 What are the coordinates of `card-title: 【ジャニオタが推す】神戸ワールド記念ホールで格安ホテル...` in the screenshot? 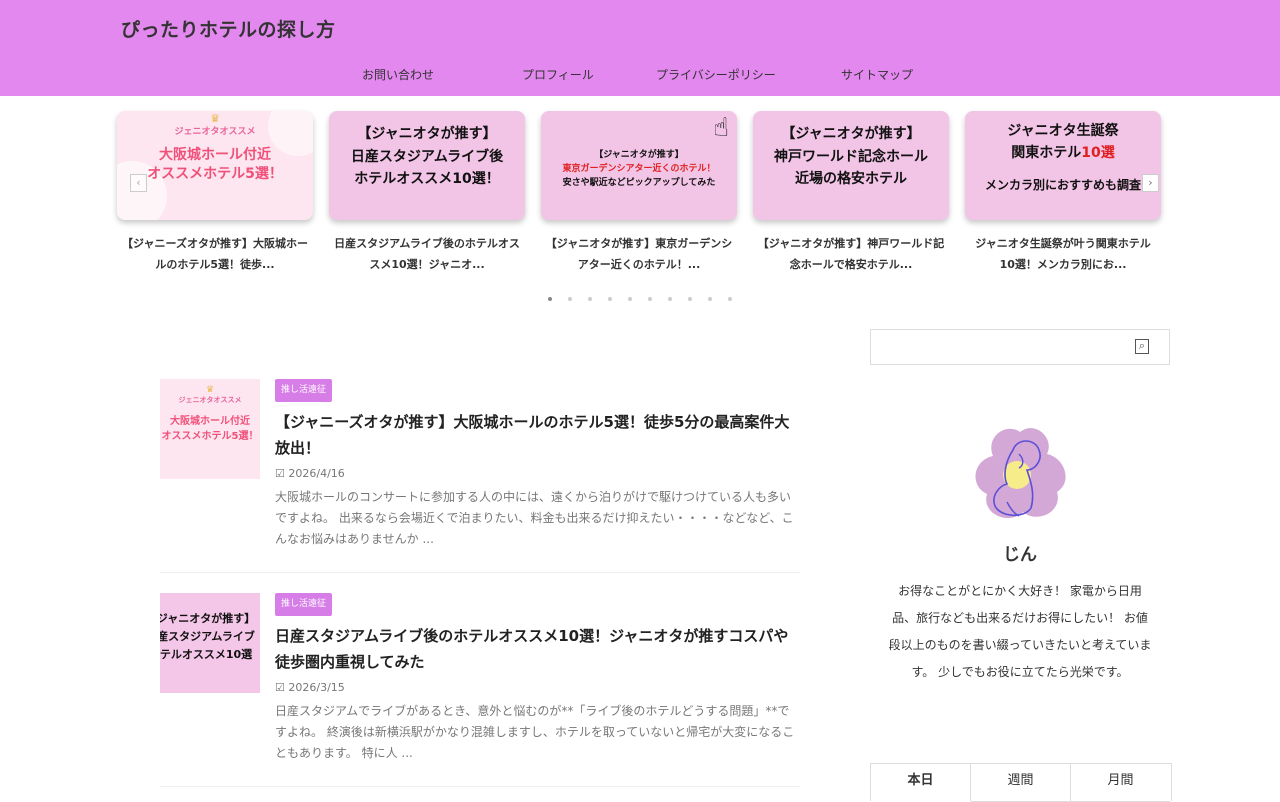 It's located at (851, 254).